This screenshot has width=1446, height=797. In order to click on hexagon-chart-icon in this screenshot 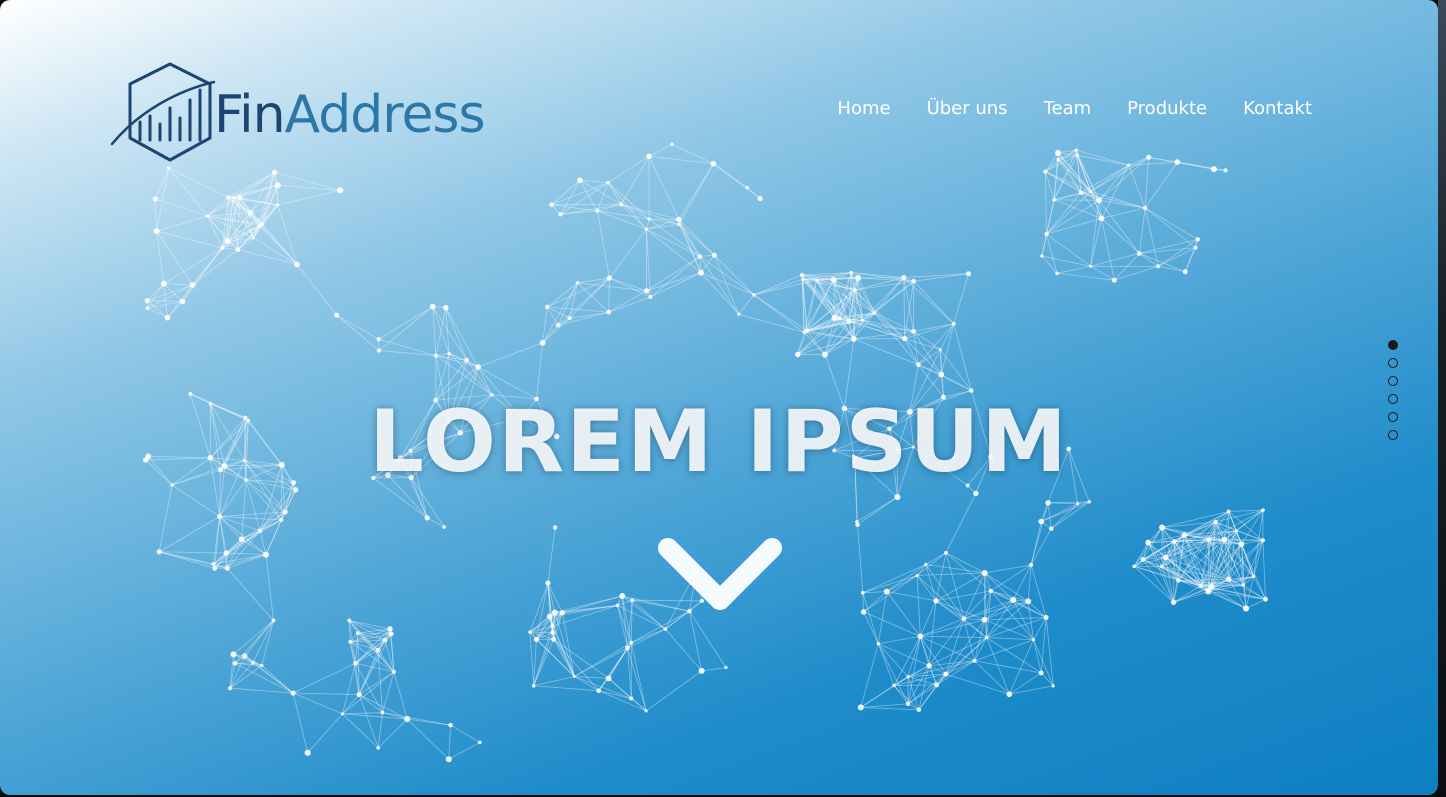, I will do `click(163, 112)`.